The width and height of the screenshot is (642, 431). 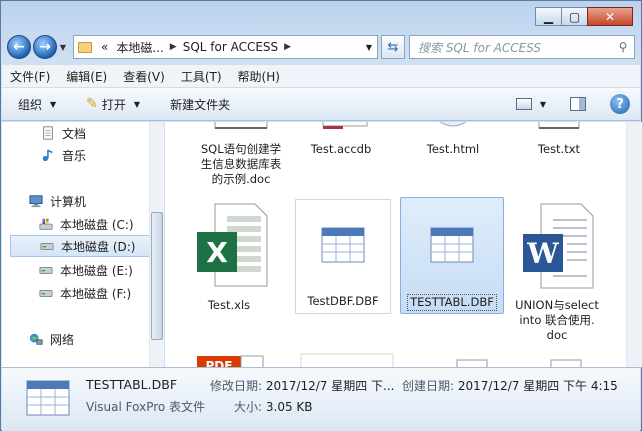 I want to click on close-icon: ✕, so click(x=610, y=16).